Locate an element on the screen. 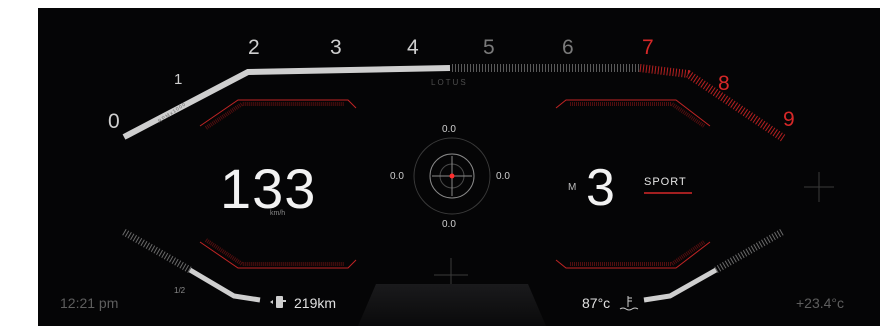 The image size is (880, 326). g-force-meter is located at coordinates (452, 176).